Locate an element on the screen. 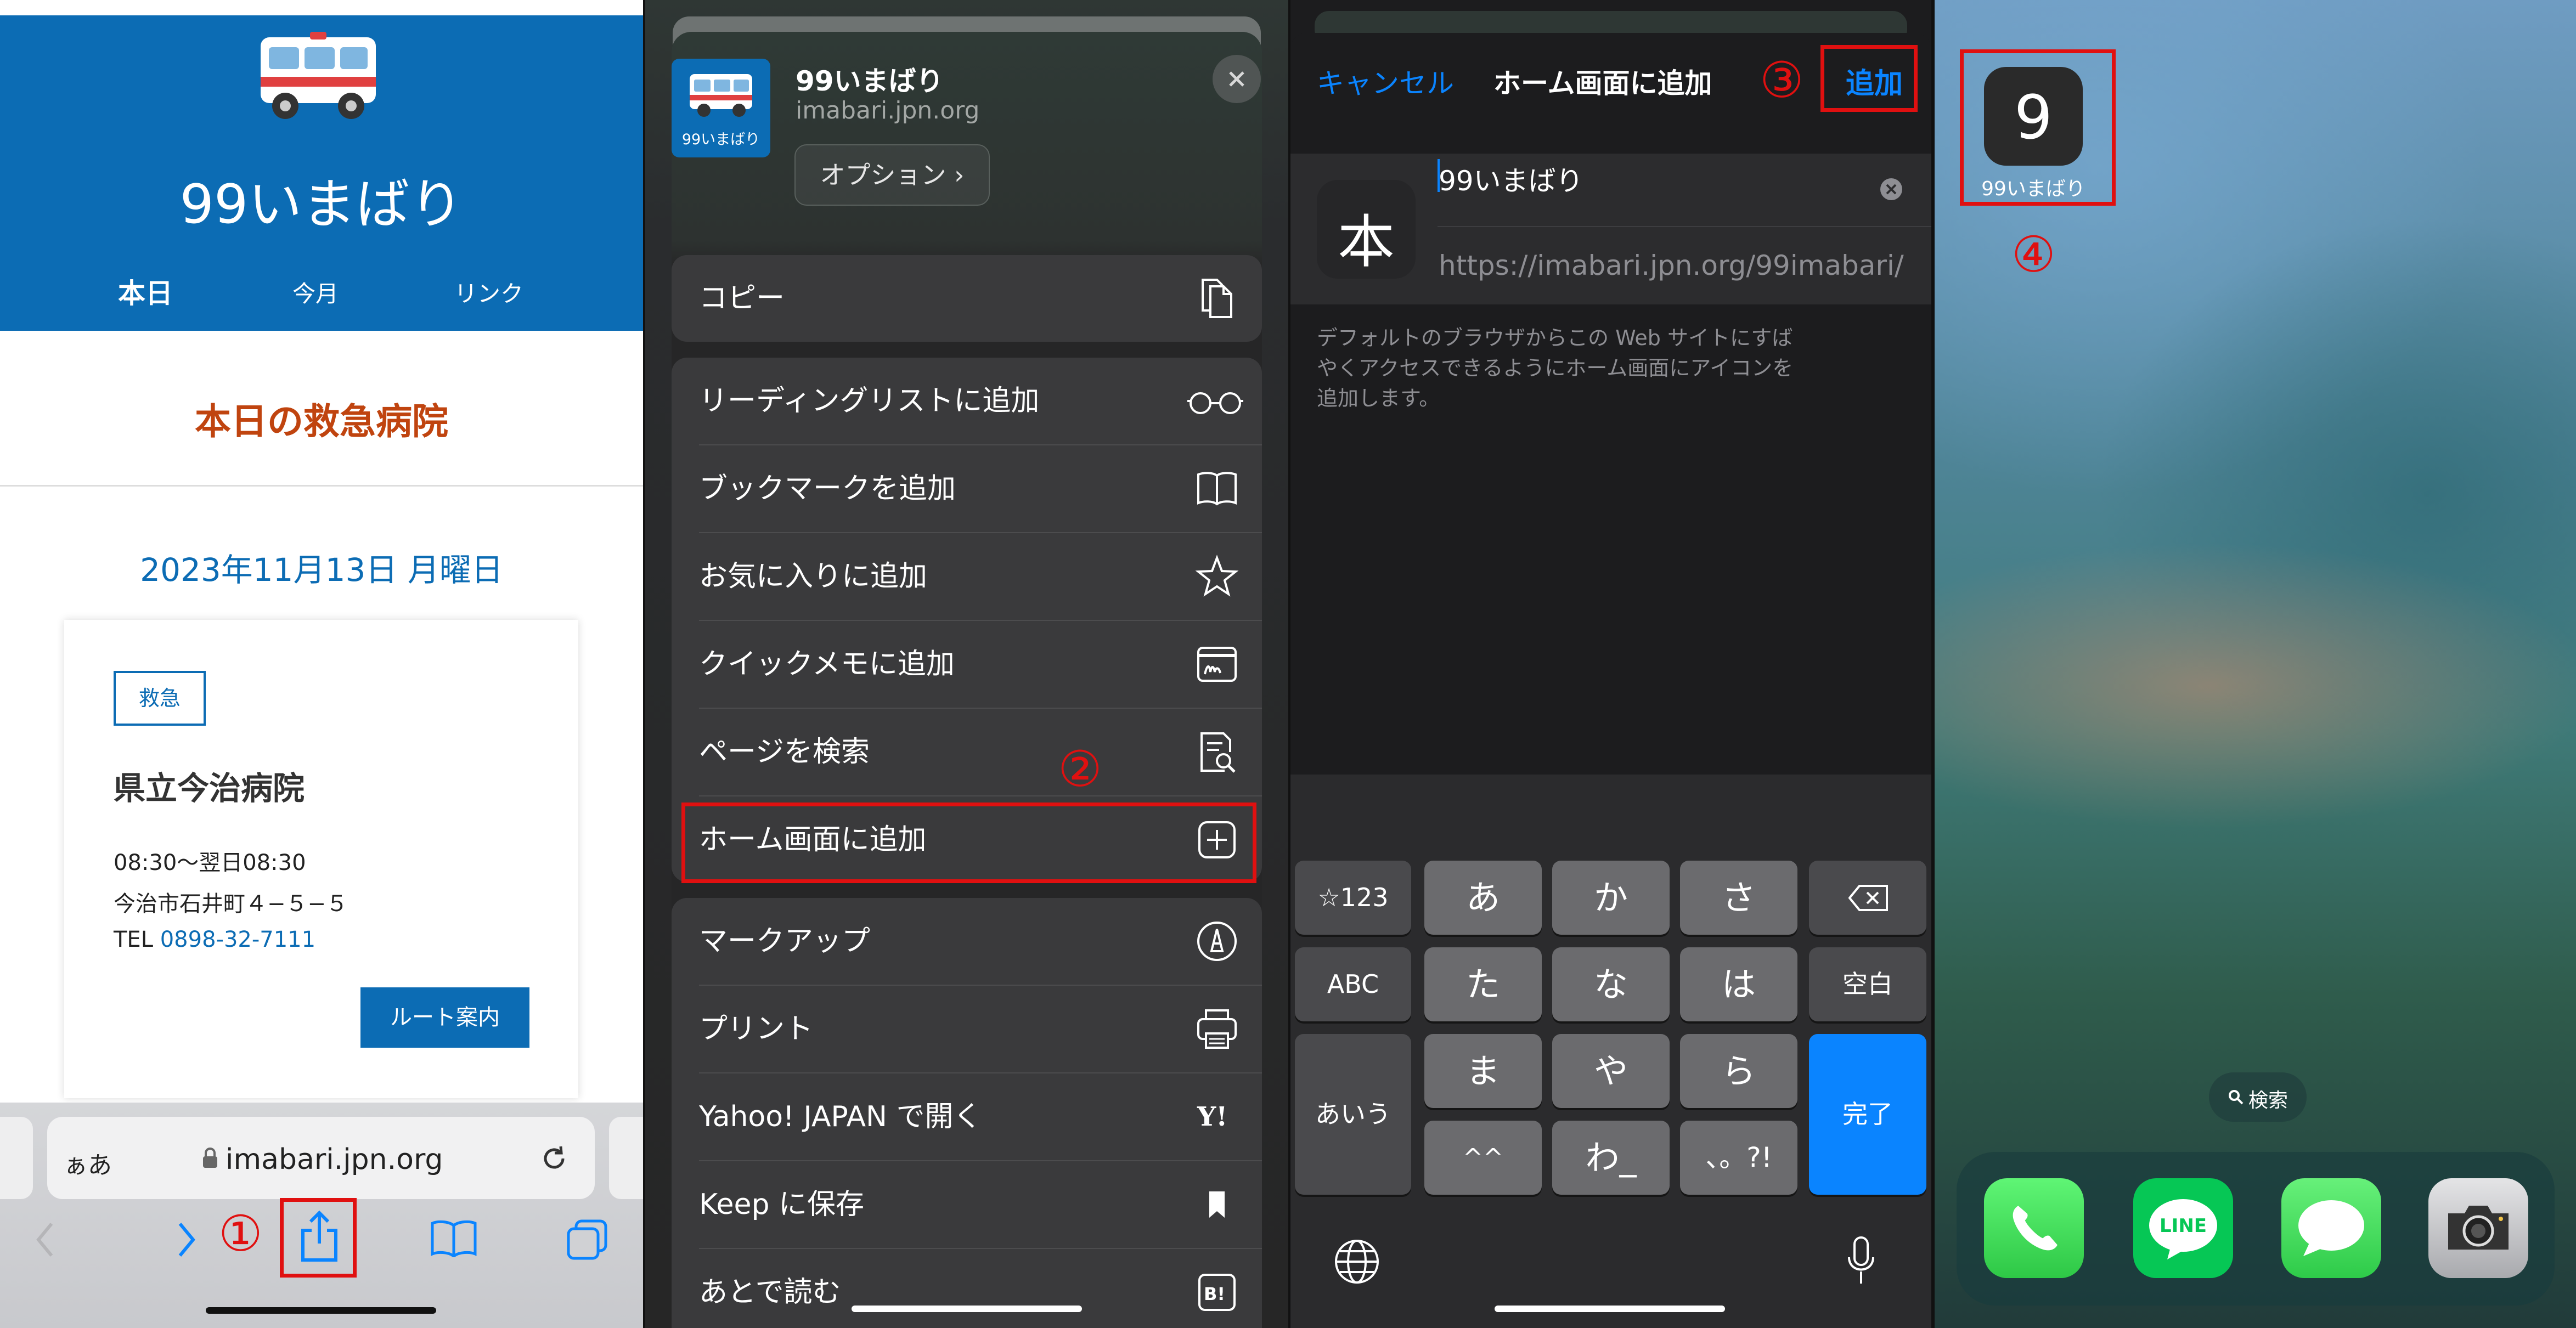 Image resolution: width=2576 pixels, height=1328 pixels. url-field: https://imabari.jpn.org/99imabari/ is located at coordinates (1672, 265).